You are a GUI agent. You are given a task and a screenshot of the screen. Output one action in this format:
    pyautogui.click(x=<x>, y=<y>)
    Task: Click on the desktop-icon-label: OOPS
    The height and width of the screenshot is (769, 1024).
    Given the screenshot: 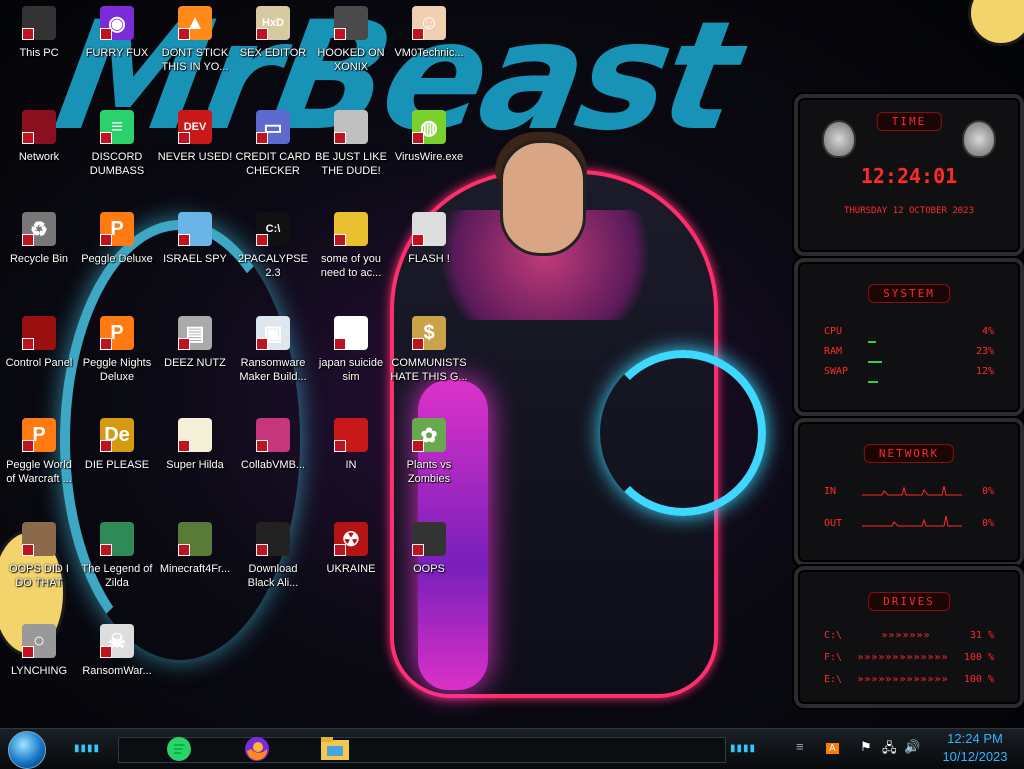 What is the action you would take?
    pyautogui.click(x=429, y=569)
    